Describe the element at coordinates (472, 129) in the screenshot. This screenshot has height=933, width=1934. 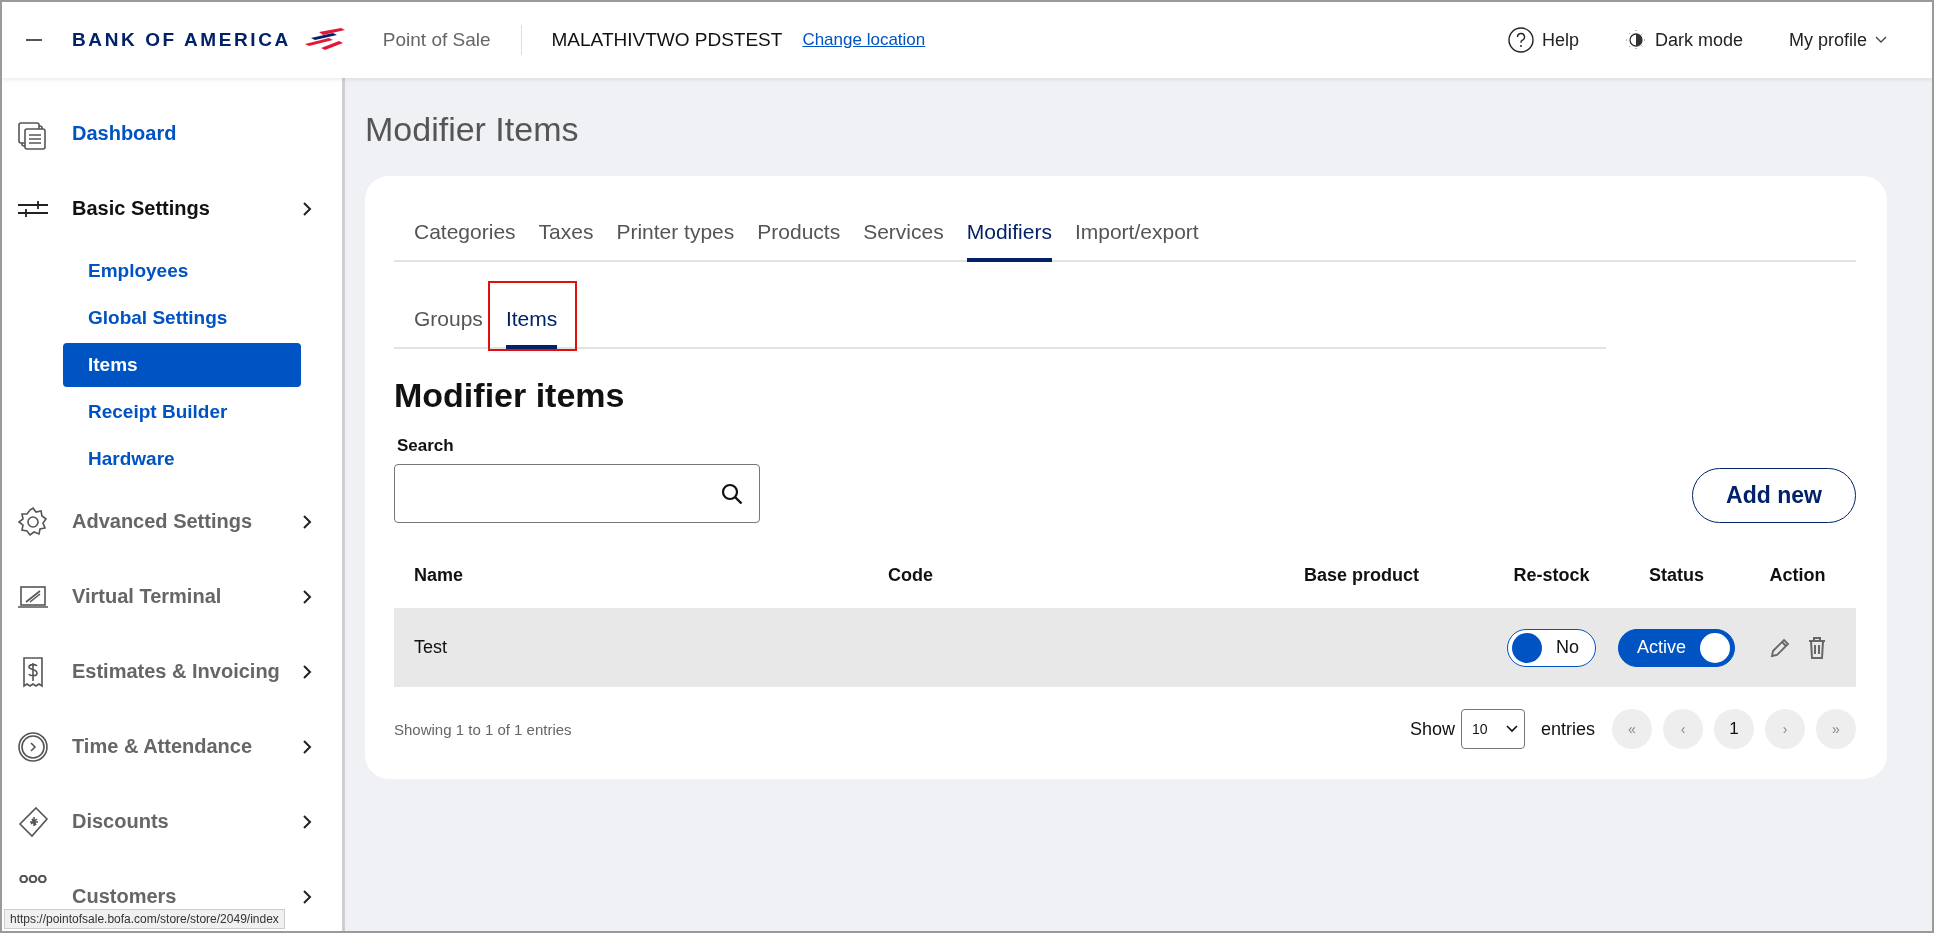
I see `page-title: Modifier Items` at that location.